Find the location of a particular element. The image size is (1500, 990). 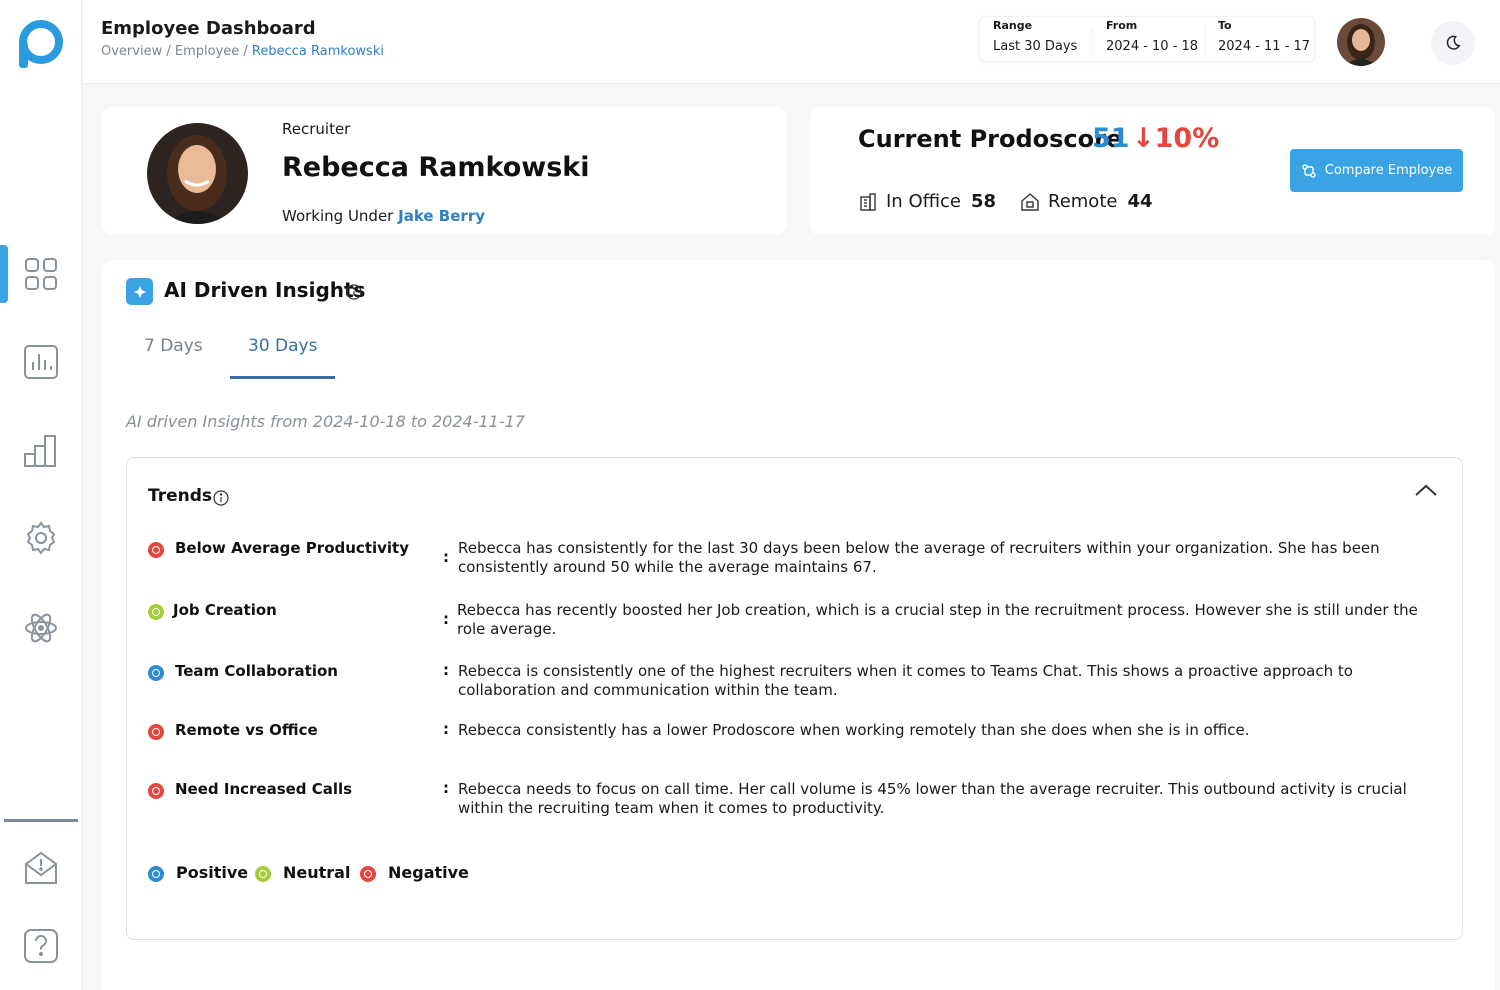

range-value: Last 30 Days is located at coordinates (1035, 46).